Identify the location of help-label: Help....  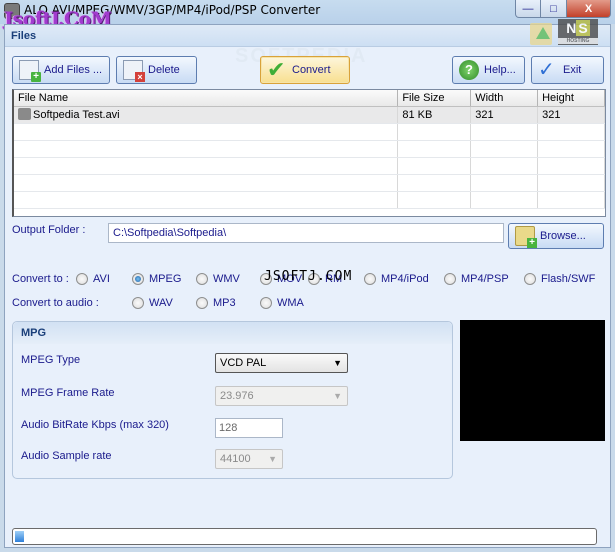
(500, 70).